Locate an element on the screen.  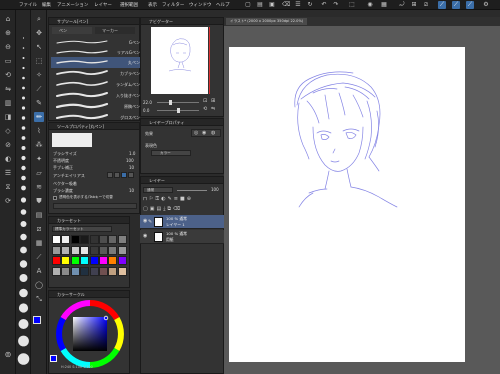
new-file-icon: ▢ is located at coordinates (248, 5).